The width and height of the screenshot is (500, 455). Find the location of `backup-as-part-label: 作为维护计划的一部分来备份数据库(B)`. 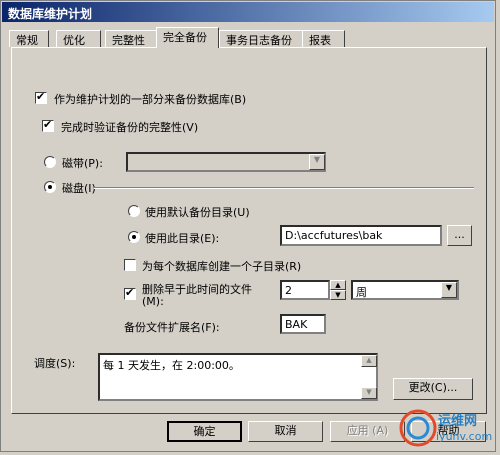

backup-as-part-label: 作为维护计划的一部分来备份数据库(B) is located at coordinates (150, 99).